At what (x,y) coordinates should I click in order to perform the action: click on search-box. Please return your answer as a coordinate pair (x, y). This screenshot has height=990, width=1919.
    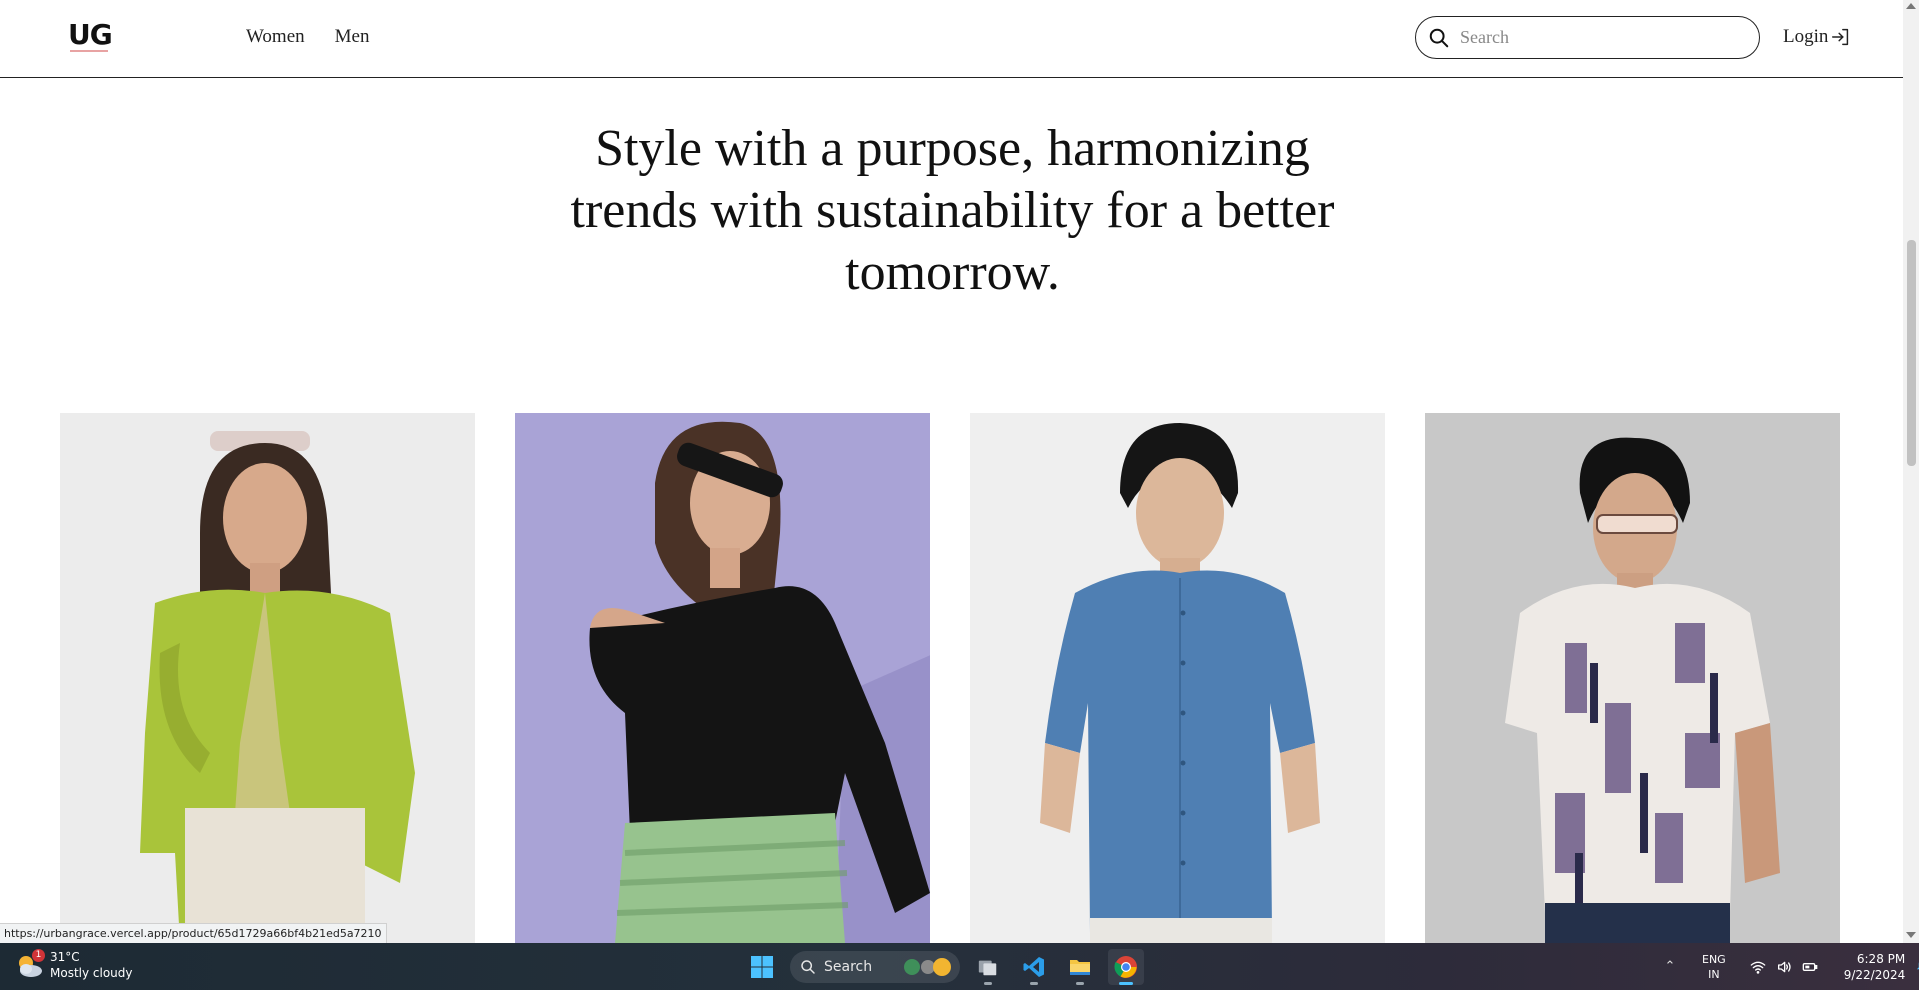
    Looking at the image, I should click on (1587, 37).